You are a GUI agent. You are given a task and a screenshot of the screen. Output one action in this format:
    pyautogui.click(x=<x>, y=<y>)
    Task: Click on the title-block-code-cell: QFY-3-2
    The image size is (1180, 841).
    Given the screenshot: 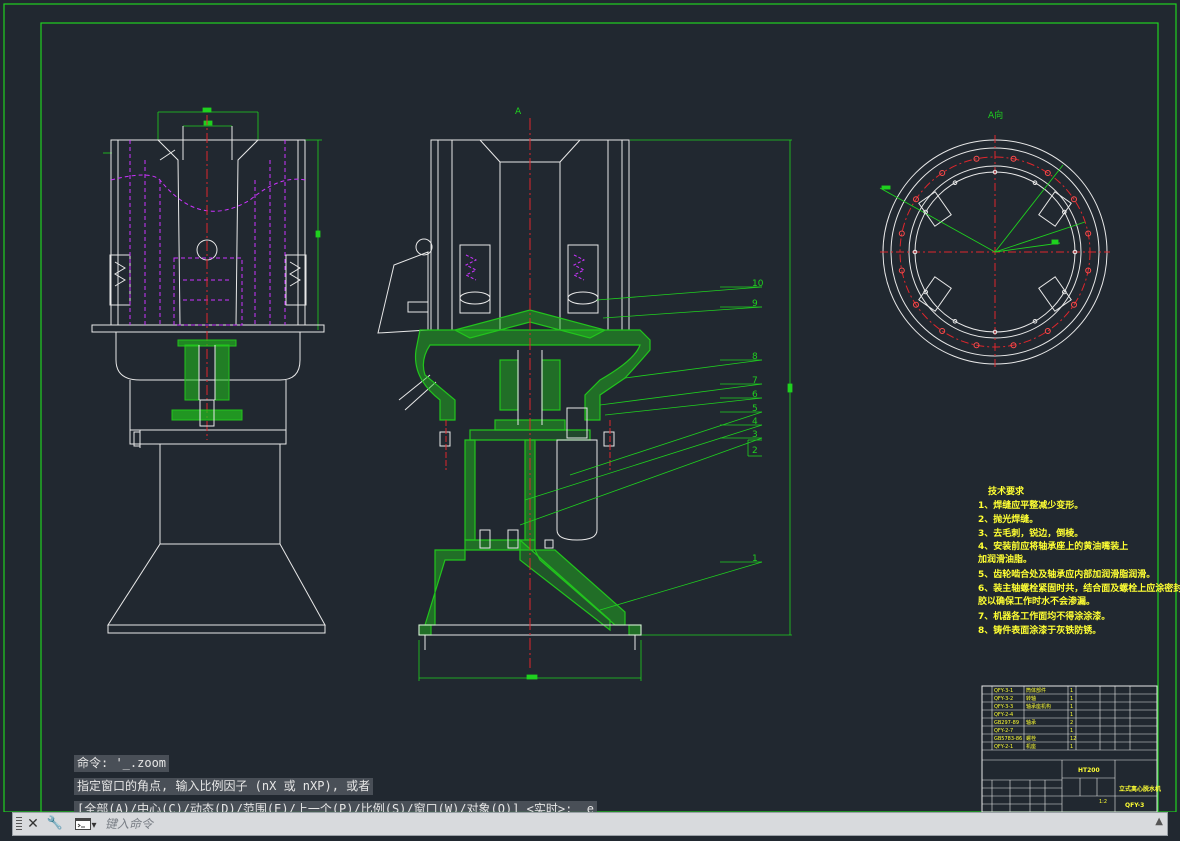 What is the action you would take?
    pyautogui.click(x=1003, y=699)
    